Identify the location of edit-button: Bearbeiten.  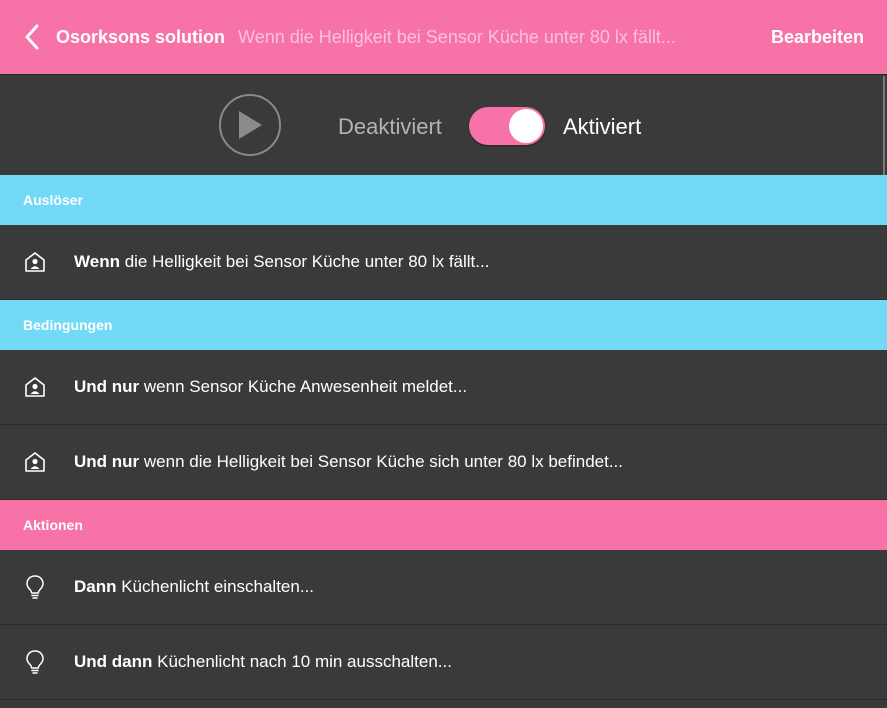
(817, 37).